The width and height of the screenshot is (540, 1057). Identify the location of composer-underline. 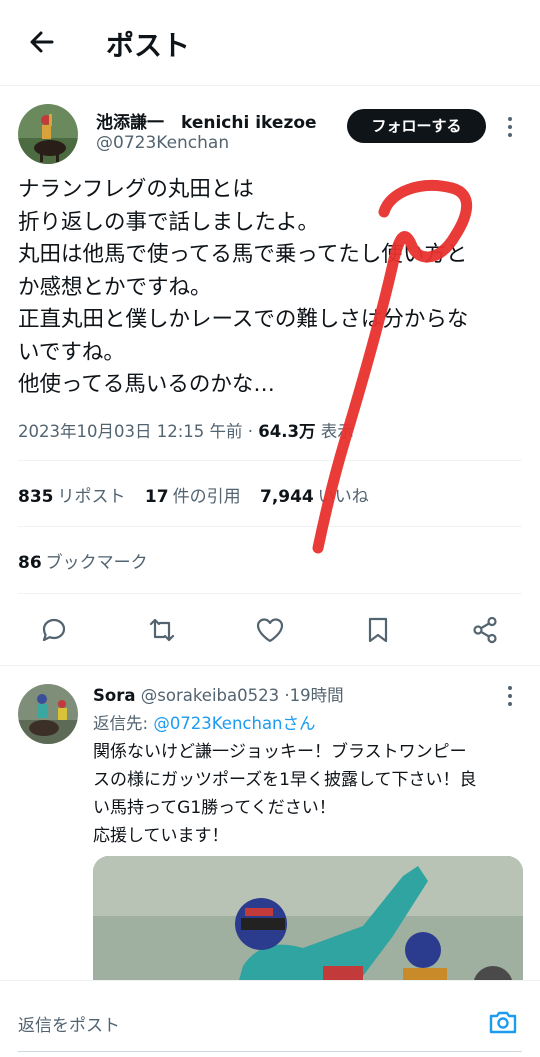
(270, 1051).